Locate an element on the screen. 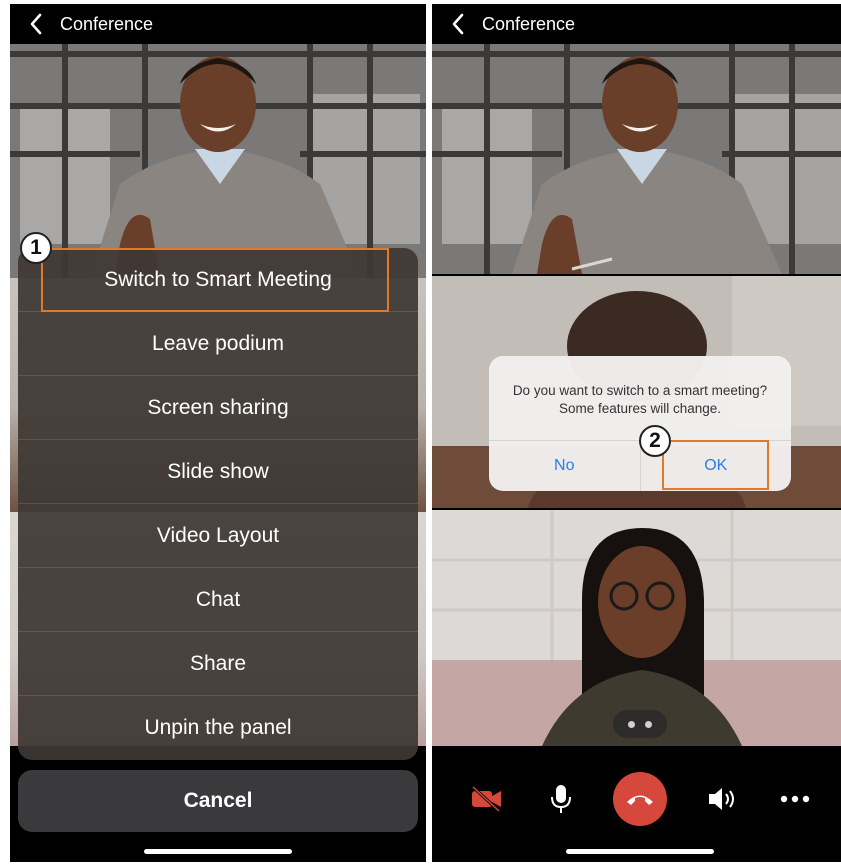 Image resolution: width=841 pixels, height=866 pixels. cancel-button: Cancel is located at coordinates (218, 801).